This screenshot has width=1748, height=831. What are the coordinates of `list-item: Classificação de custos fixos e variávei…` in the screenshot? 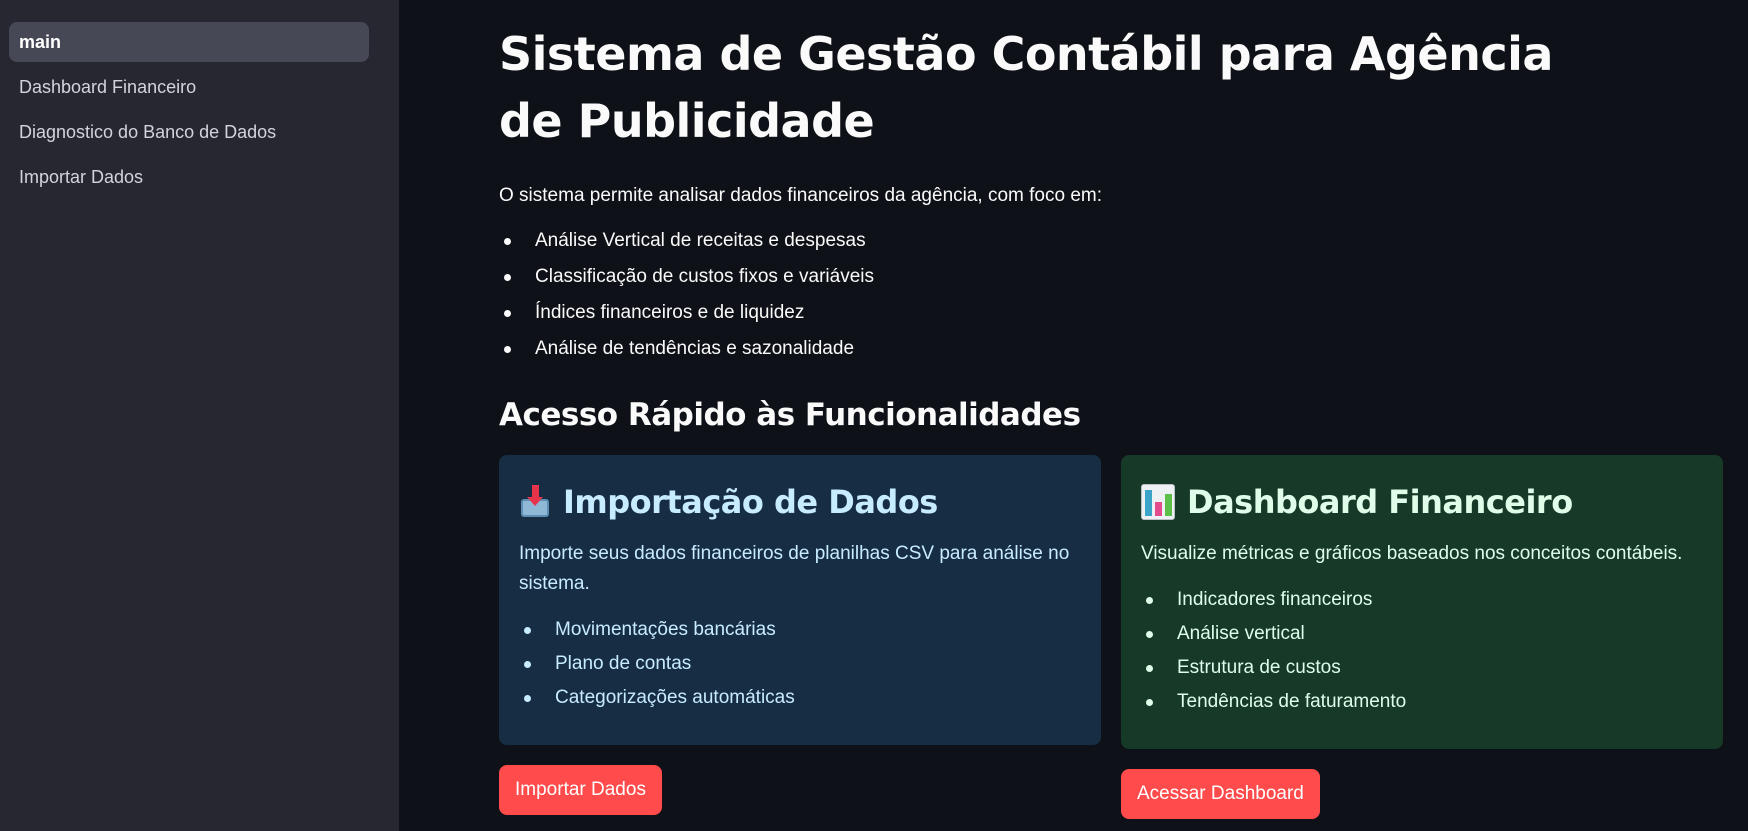 It's located at (1123, 277).